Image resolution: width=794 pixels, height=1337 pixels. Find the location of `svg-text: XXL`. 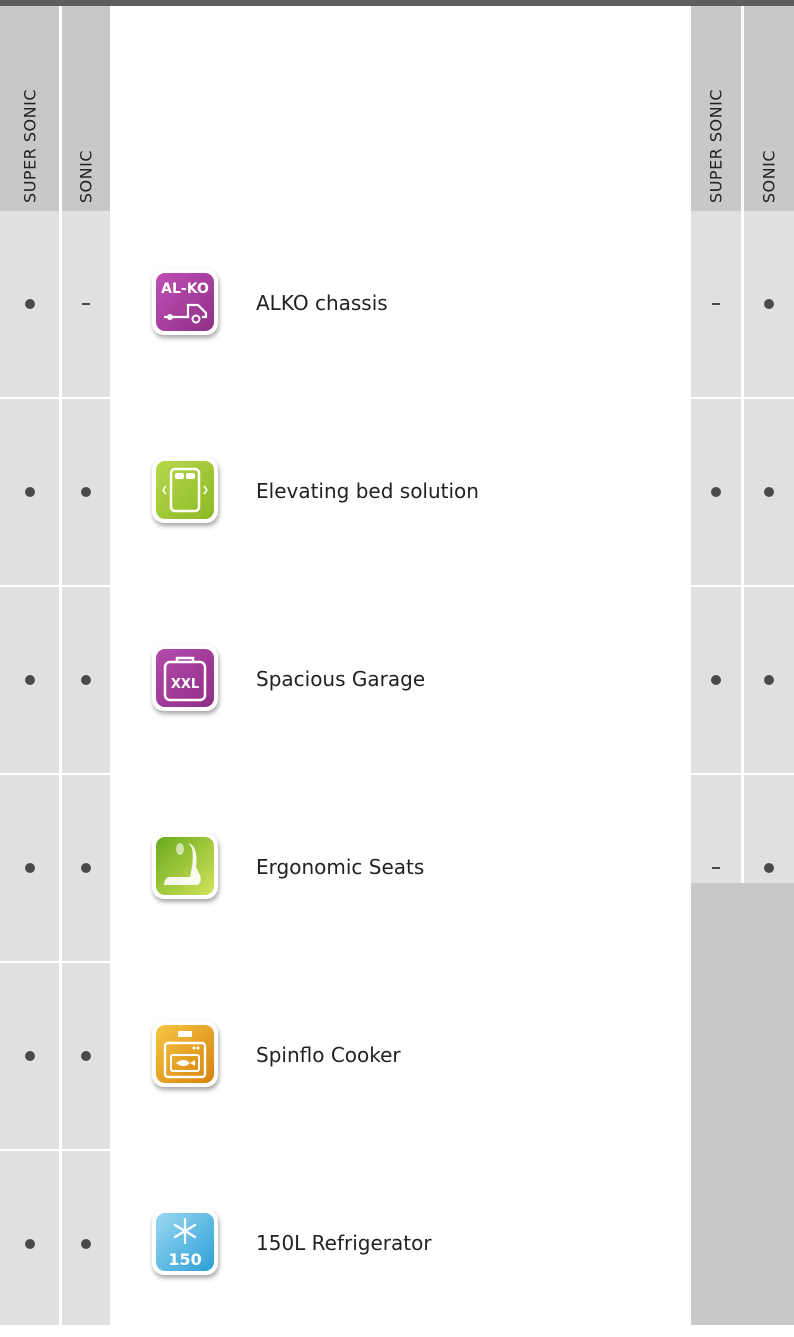

svg-text: XXL is located at coordinates (185, 684).